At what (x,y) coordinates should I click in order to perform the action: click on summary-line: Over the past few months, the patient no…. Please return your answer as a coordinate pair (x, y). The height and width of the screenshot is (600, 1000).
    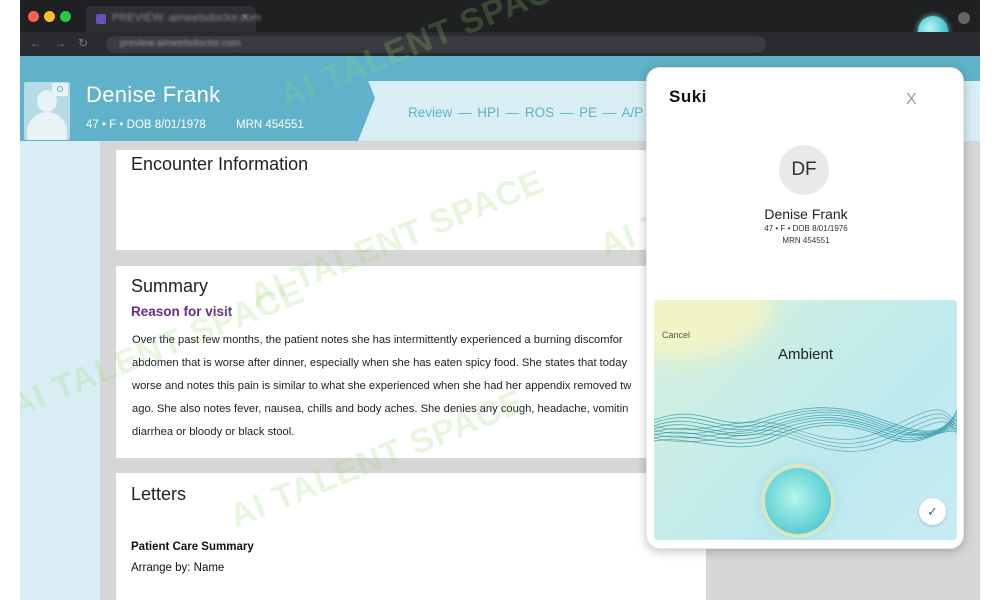
    Looking at the image, I should click on (377, 340).